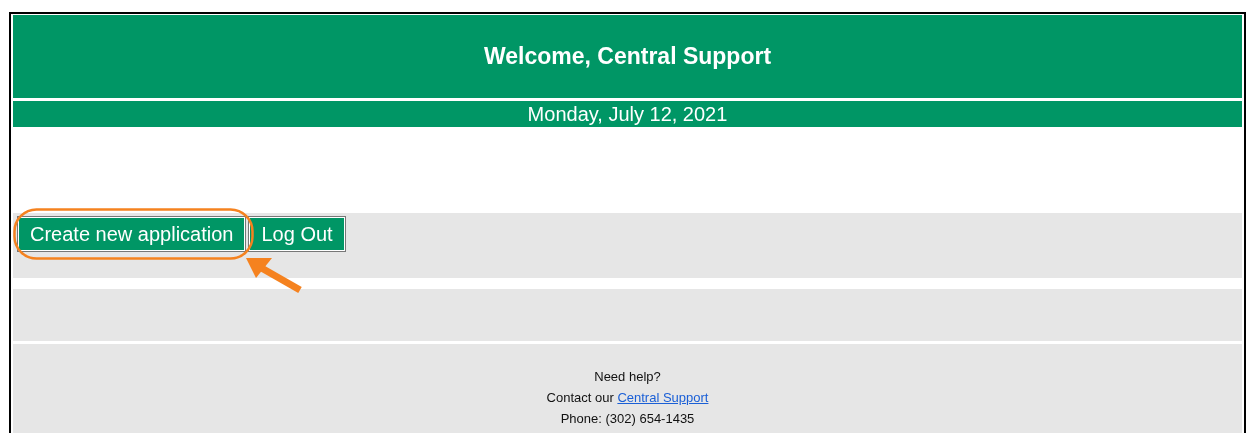 Image resolution: width=1254 pixels, height=433 pixels. What do you see at coordinates (627, 377) in the screenshot?
I see `help-question: Need help?` at bounding box center [627, 377].